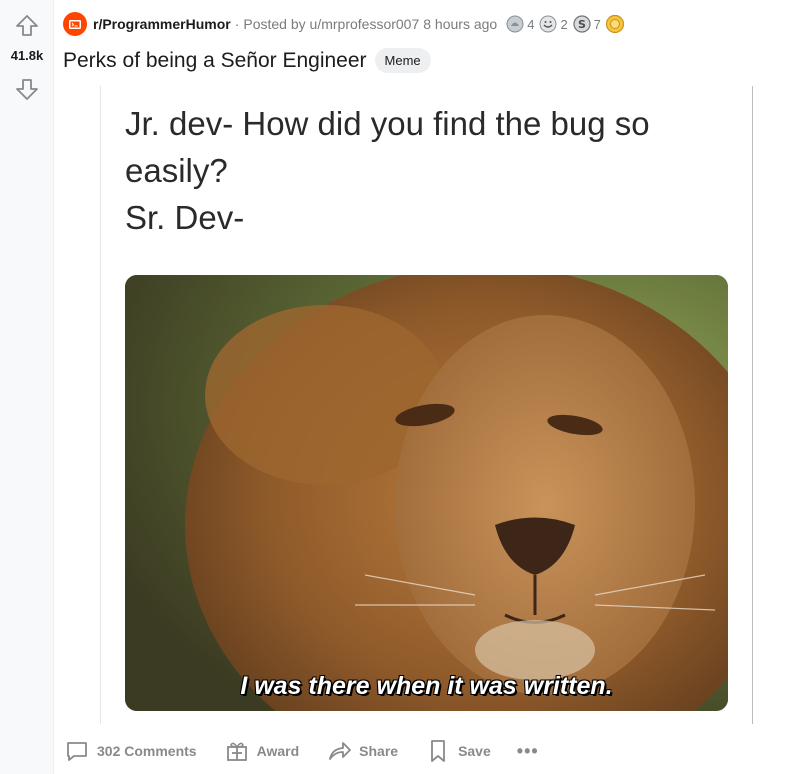 Image resolution: width=787 pixels, height=774 pixels. I want to click on downvote-button, so click(27, 89).